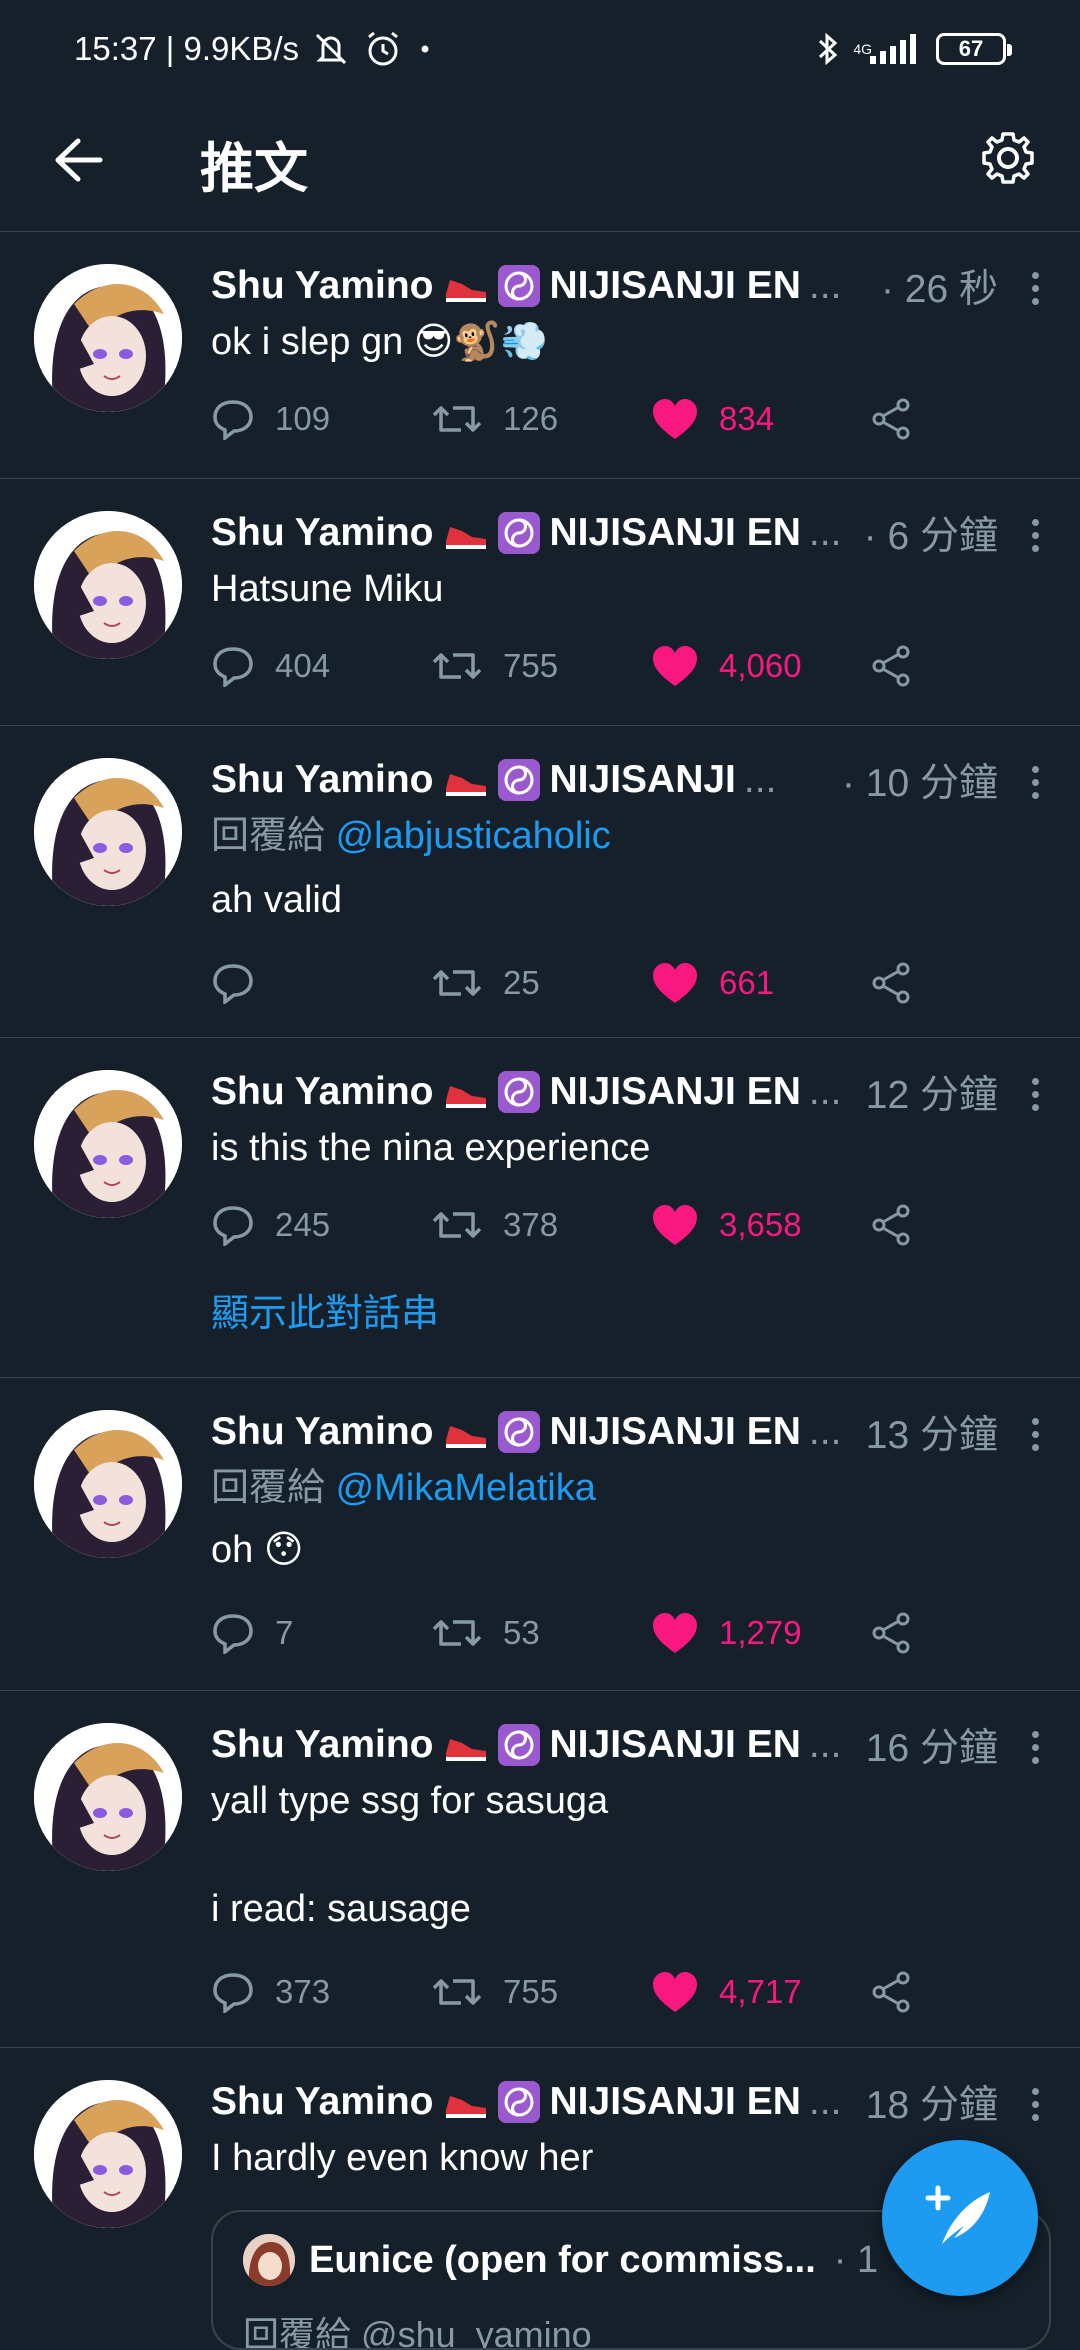 The image size is (1080, 2350). Describe the element at coordinates (931, 1748) in the screenshot. I see `tweet-time: 16 分鐘` at that location.